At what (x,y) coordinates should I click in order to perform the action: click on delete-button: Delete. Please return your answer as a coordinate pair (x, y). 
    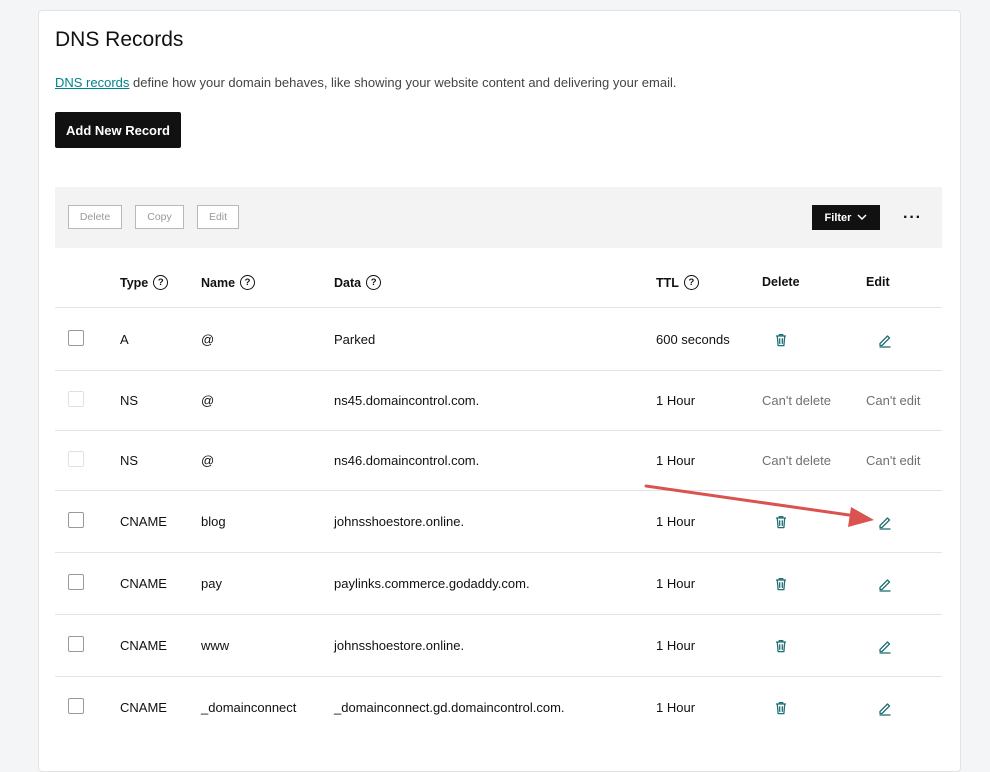
    Looking at the image, I should click on (95, 217).